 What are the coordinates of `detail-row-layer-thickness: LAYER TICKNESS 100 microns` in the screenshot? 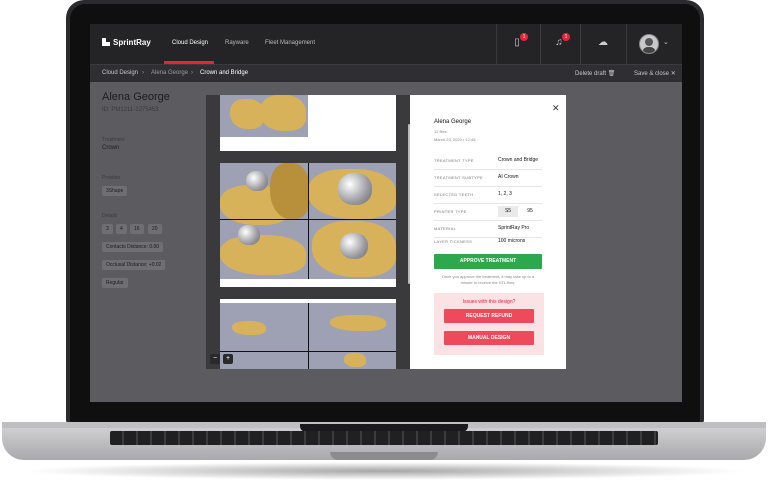 It's located at (488, 242).